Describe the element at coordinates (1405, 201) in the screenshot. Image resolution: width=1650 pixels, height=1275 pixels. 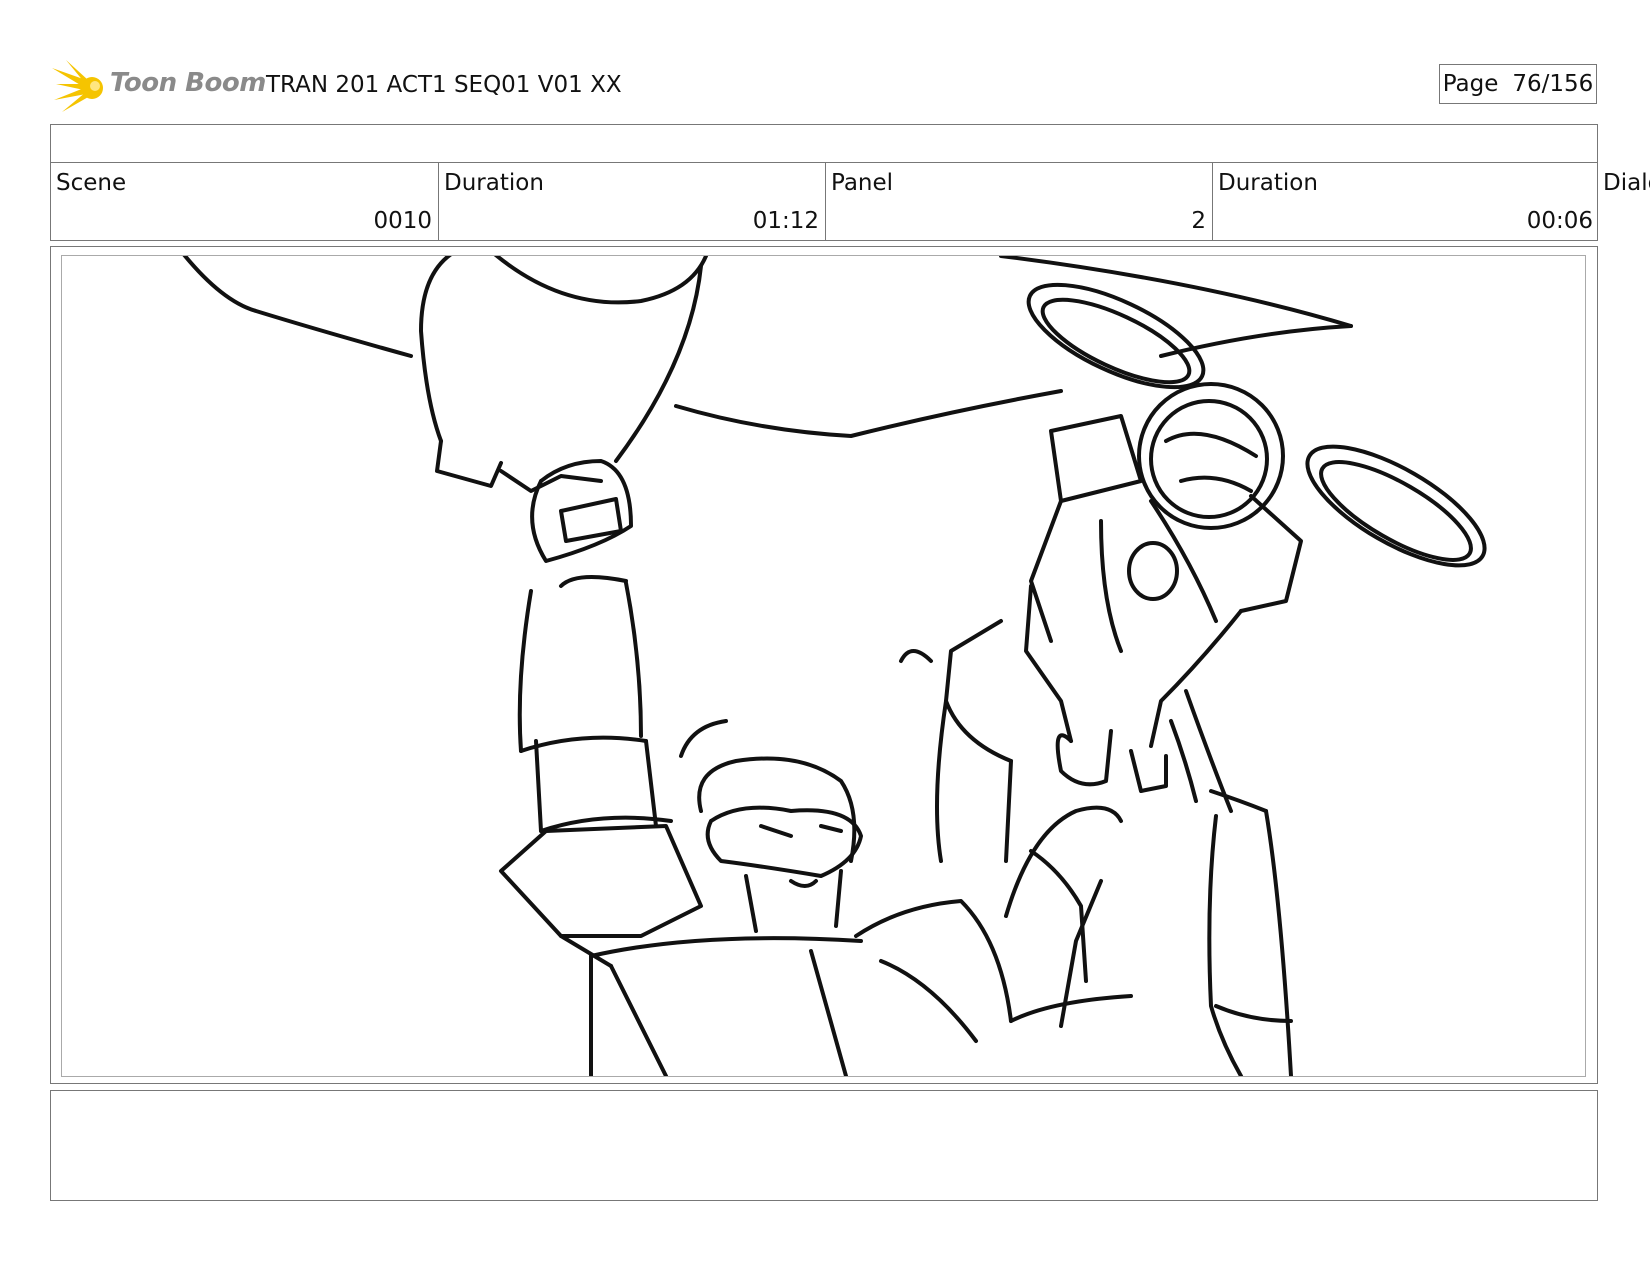
I see `panel-duration-cell: Duration 00:06` at that location.